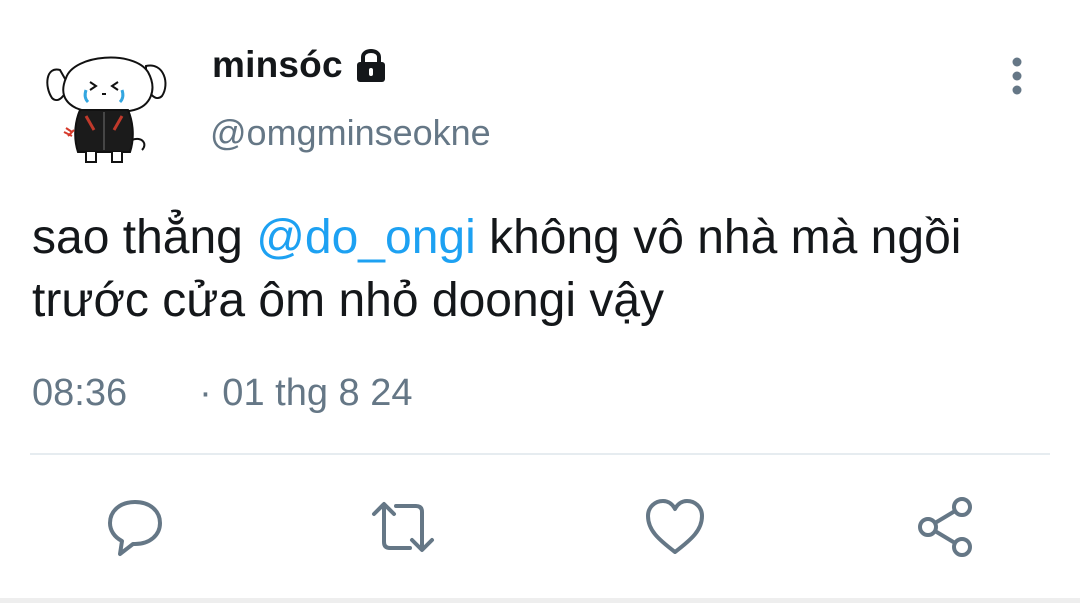 This screenshot has height=603, width=1080. Describe the element at coordinates (945, 527) in the screenshot. I see `share-icon` at that location.